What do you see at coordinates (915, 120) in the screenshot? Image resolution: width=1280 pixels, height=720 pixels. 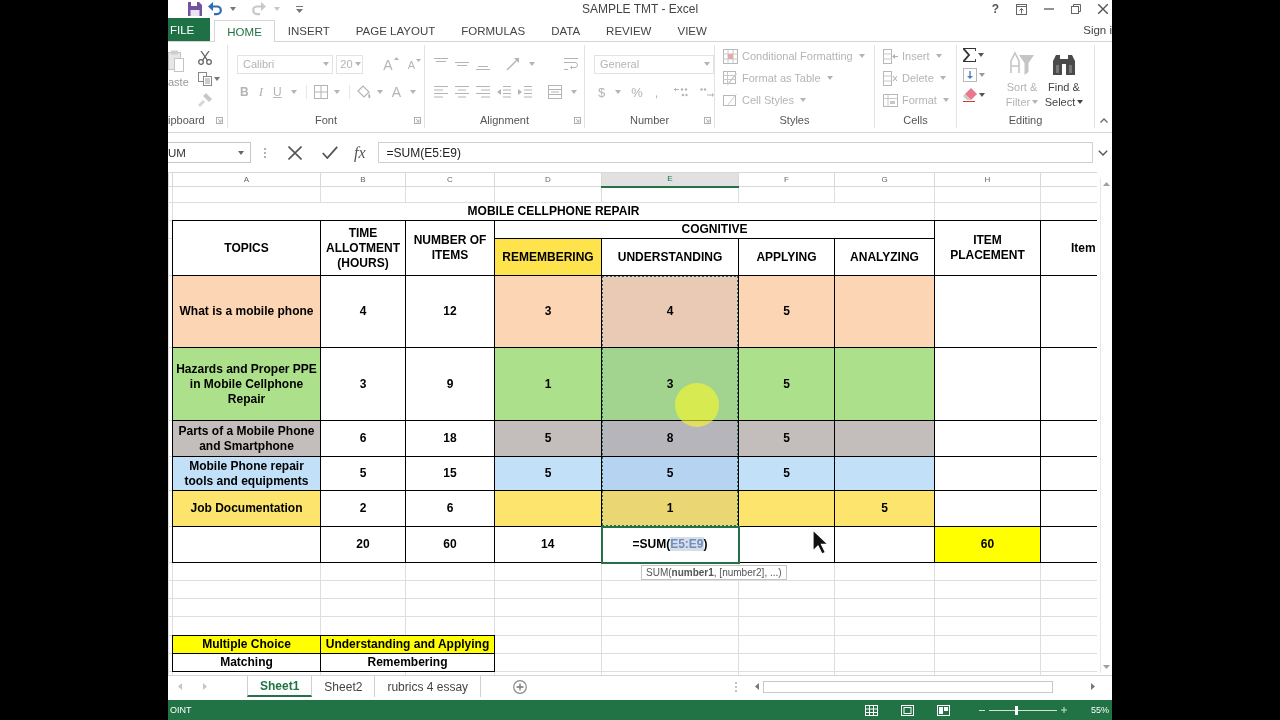 I see `group-label: Cells` at bounding box center [915, 120].